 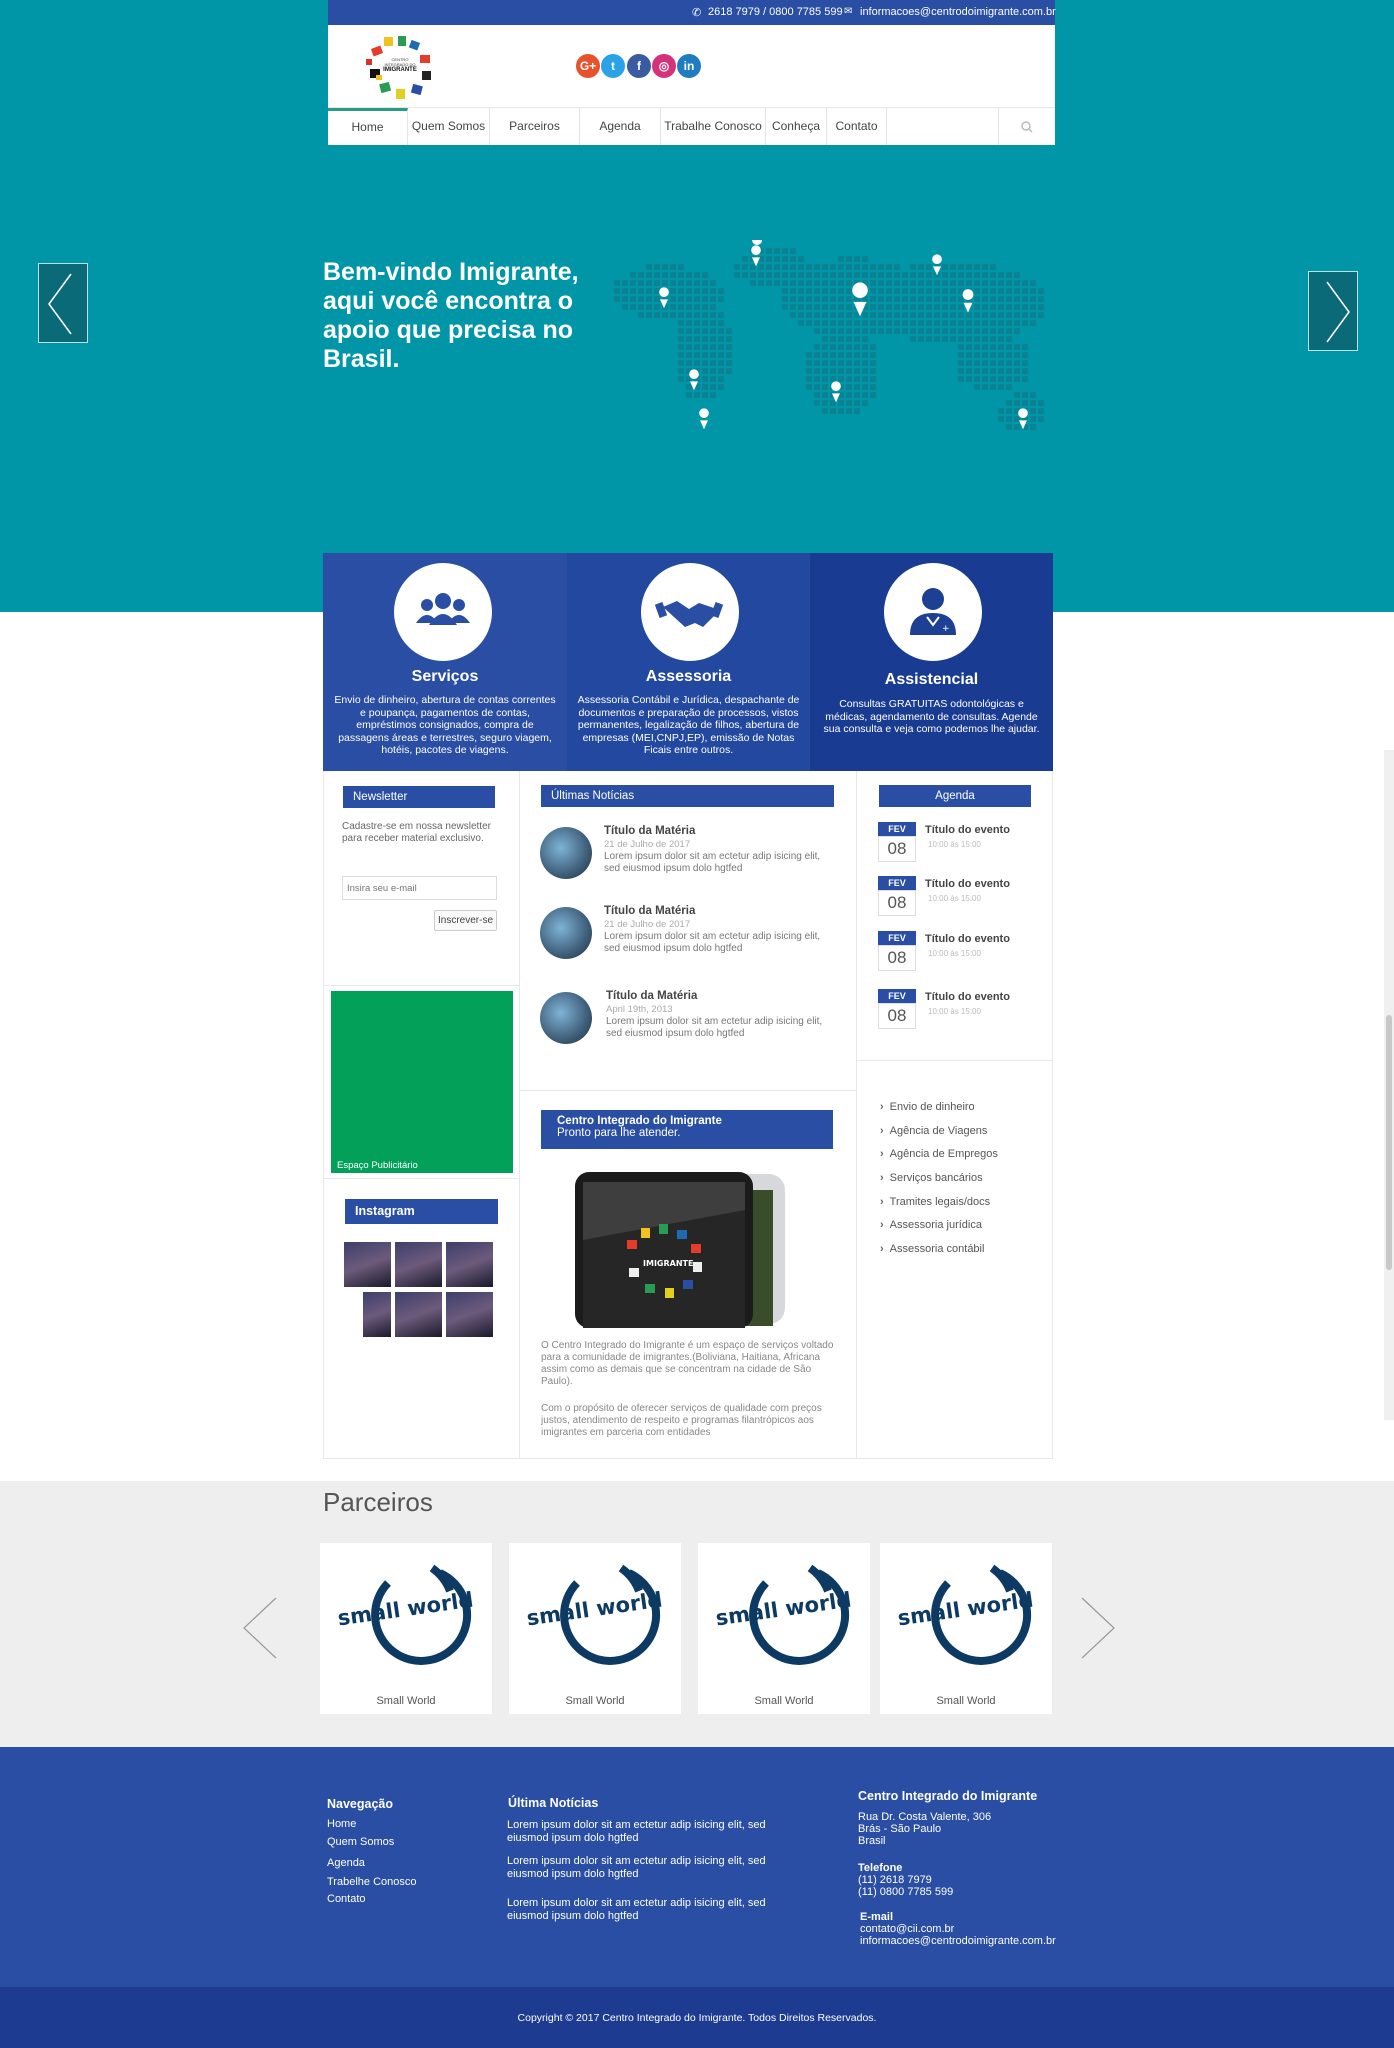 What do you see at coordinates (796, 126) in the screenshot?
I see `nav-item-conhe-a: Conheça` at bounding box center [796, 126].